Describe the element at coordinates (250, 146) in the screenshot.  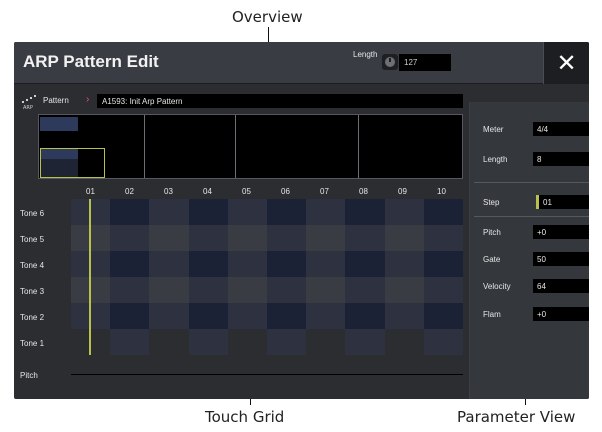
I see `overview-area` at that location.